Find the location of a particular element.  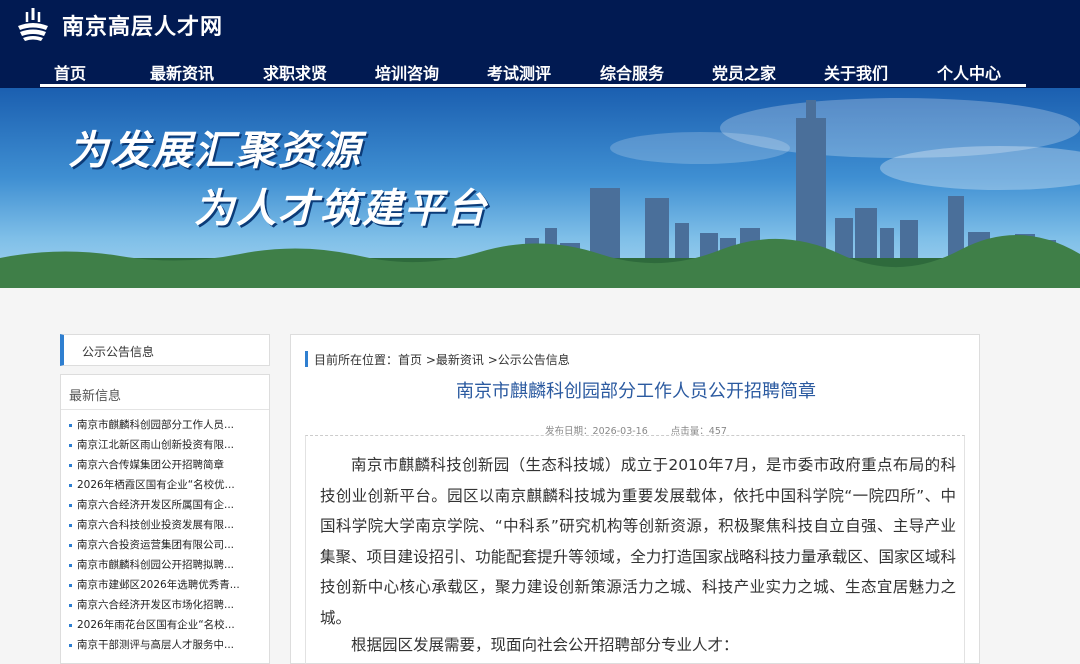

banner-slogan-line1: 为发展汇聚资源 is located at coordinates (215, 151).